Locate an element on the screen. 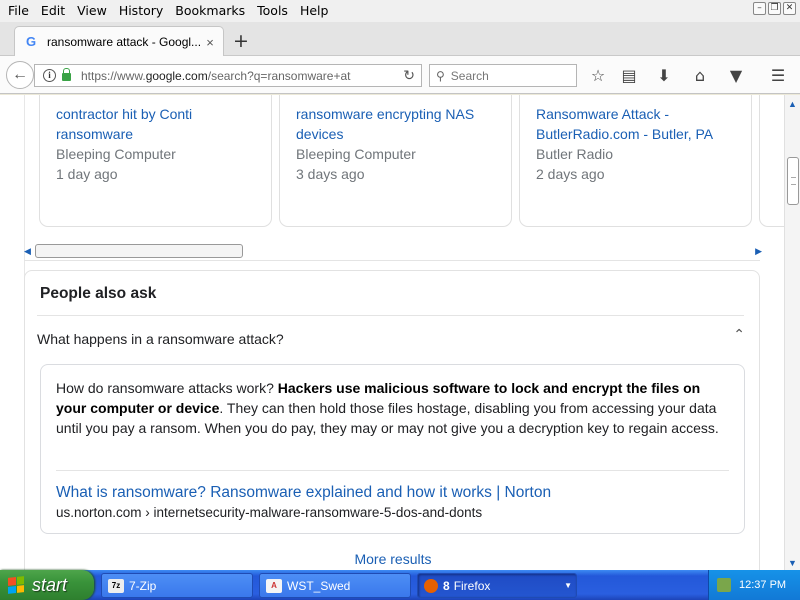 The width and height of the screenshot is (800, 600). search-input: ⚲ Search is located at coordinates (503, 75).